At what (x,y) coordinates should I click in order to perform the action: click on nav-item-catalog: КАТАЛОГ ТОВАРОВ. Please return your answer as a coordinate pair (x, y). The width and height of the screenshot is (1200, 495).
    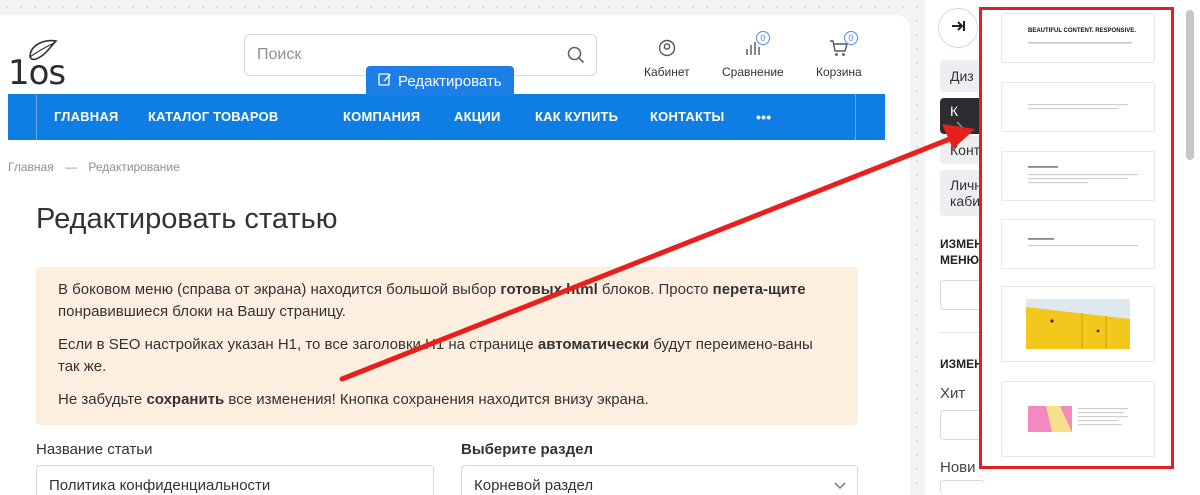
    Looking at the image, I should click on (213, 117).